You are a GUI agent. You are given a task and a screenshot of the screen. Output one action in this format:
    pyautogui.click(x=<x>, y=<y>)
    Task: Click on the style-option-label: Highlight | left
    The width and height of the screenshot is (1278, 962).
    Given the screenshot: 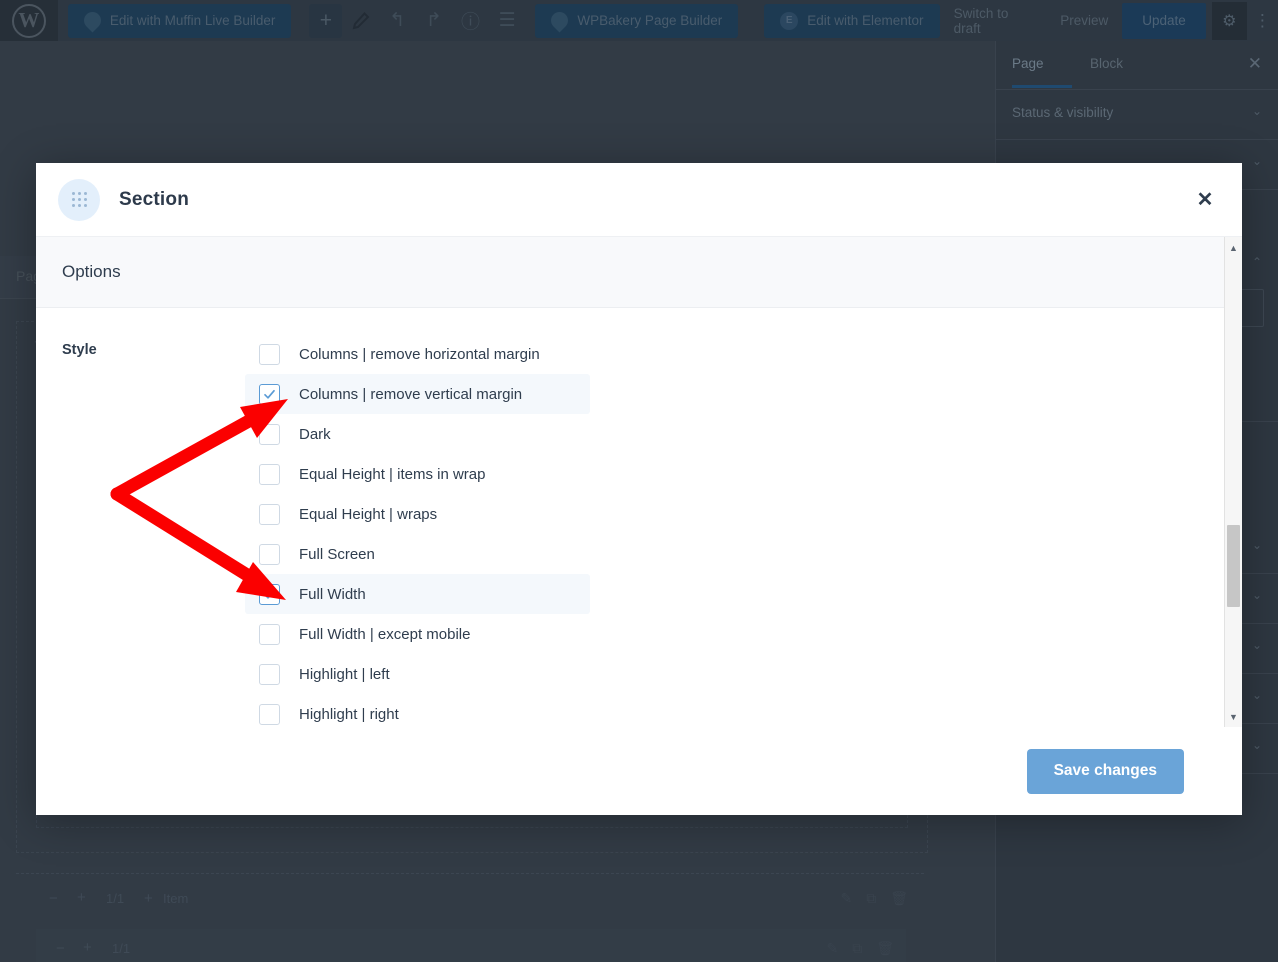 What is the action you would take?
    pyautogui.click(x=344, y=674)
    